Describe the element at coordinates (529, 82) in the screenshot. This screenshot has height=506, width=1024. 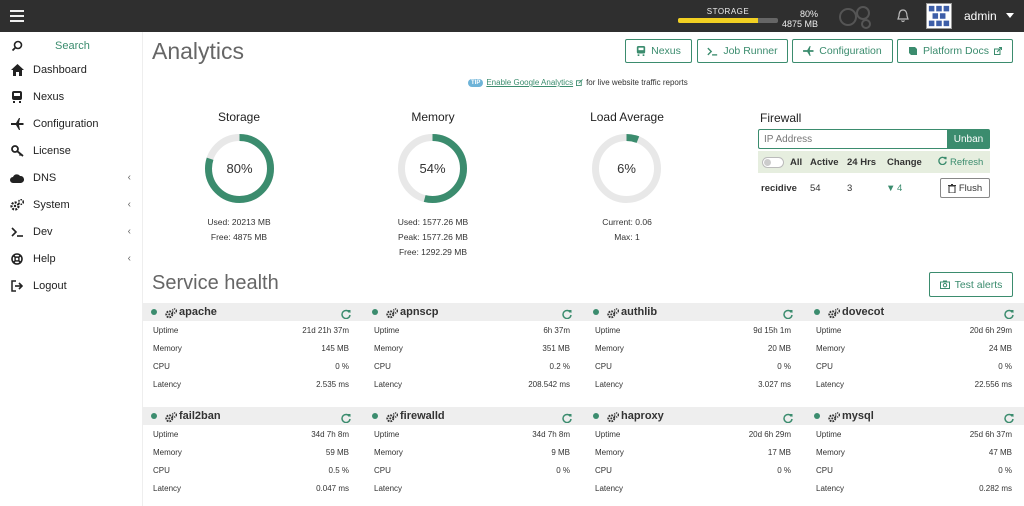
I see `enable-google-analytics-link: Enable Google Analytics` at that location.